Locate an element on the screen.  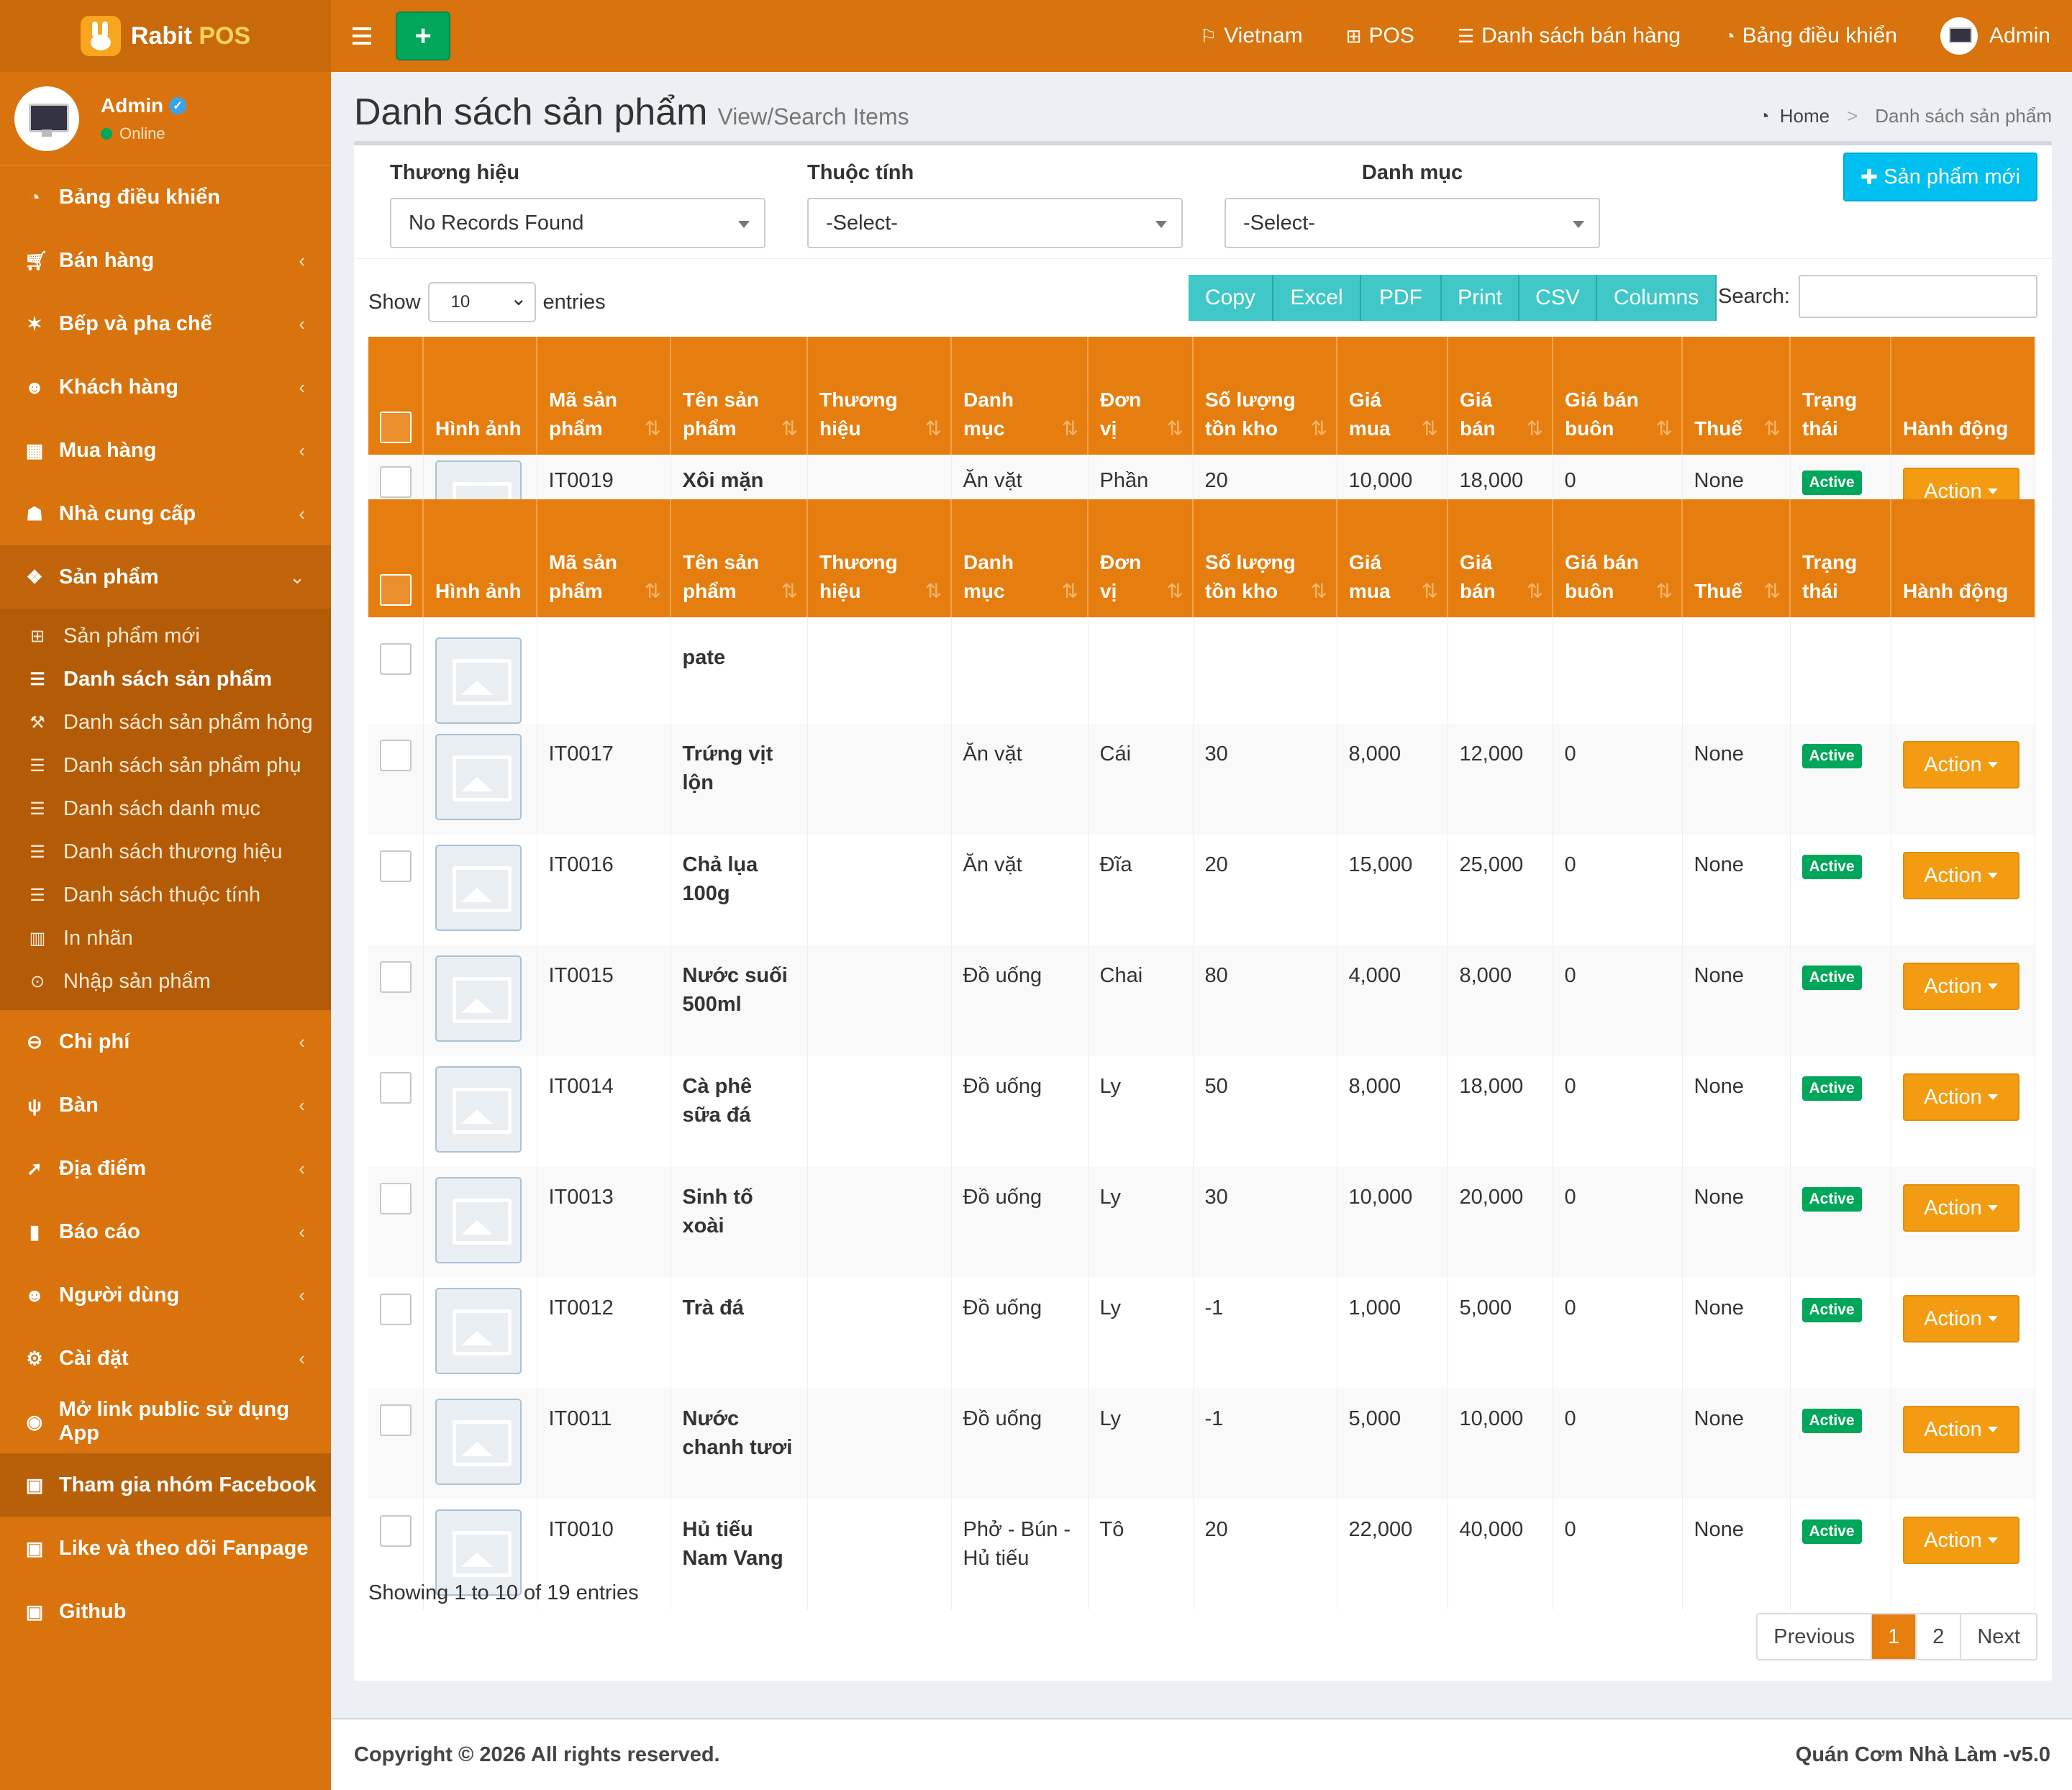
language-selector: ⚐ Vietnam is located at coordinates (1251, 36).